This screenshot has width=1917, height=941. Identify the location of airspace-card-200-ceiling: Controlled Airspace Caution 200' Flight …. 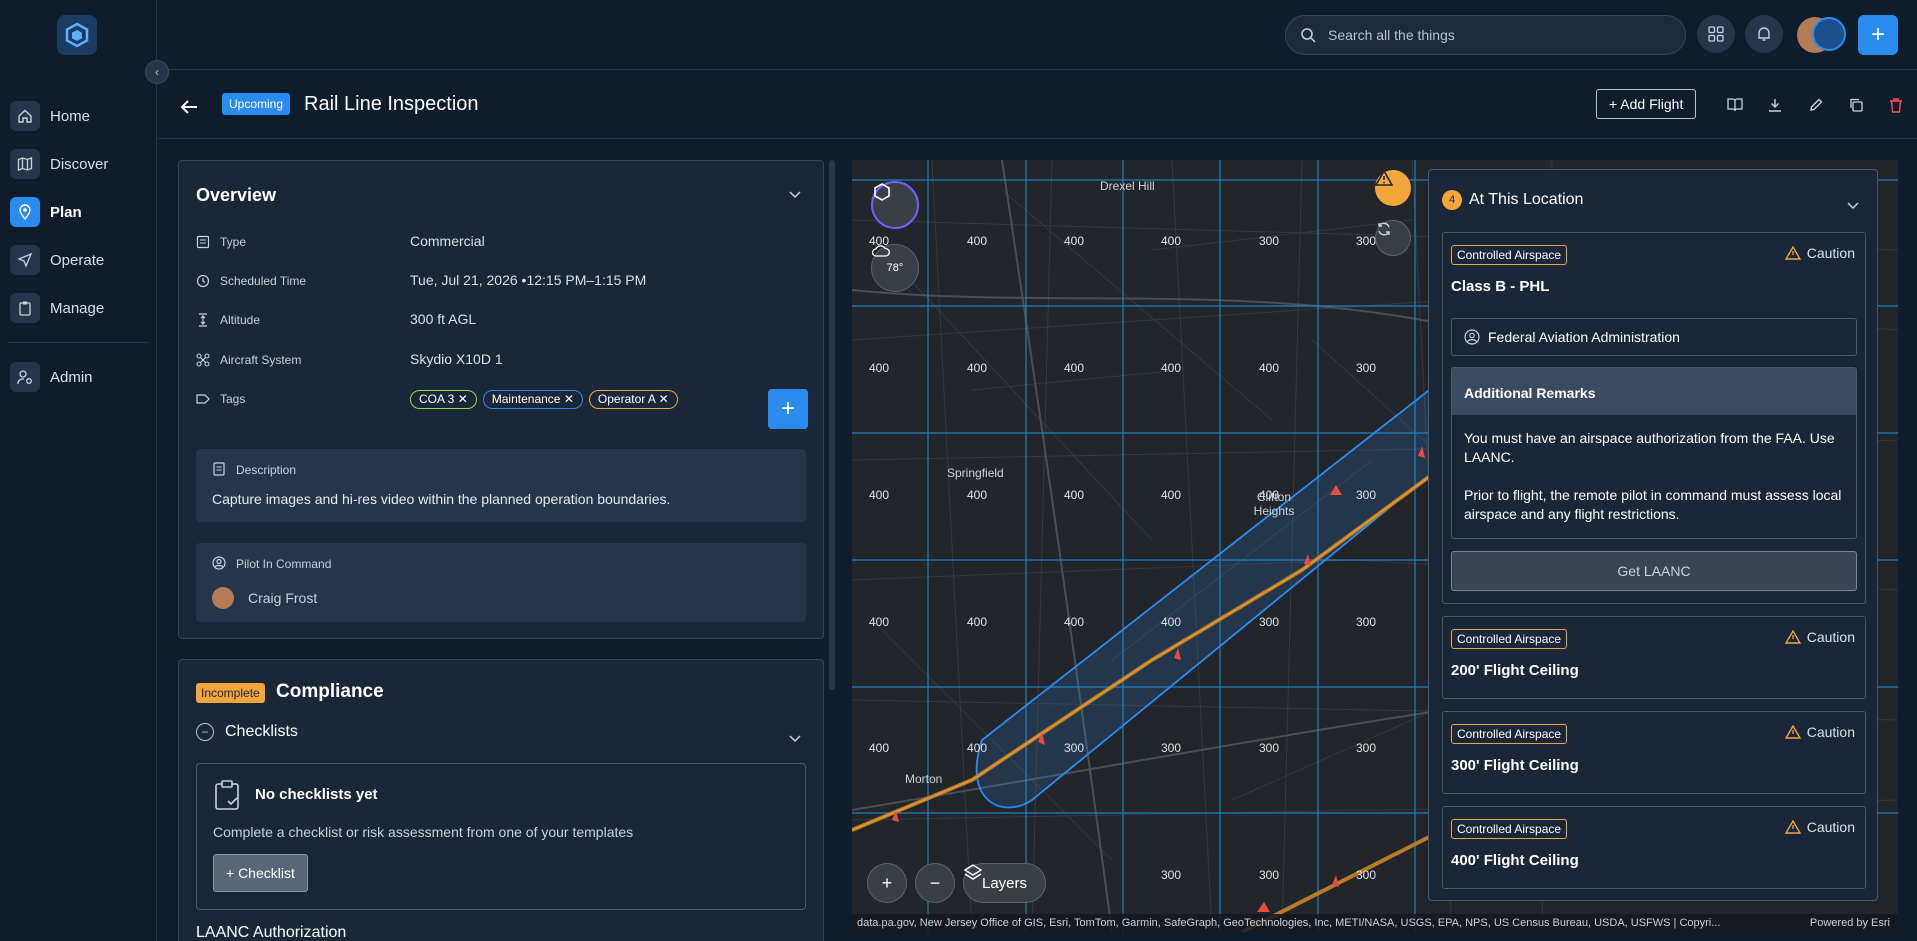
(1654, 657).